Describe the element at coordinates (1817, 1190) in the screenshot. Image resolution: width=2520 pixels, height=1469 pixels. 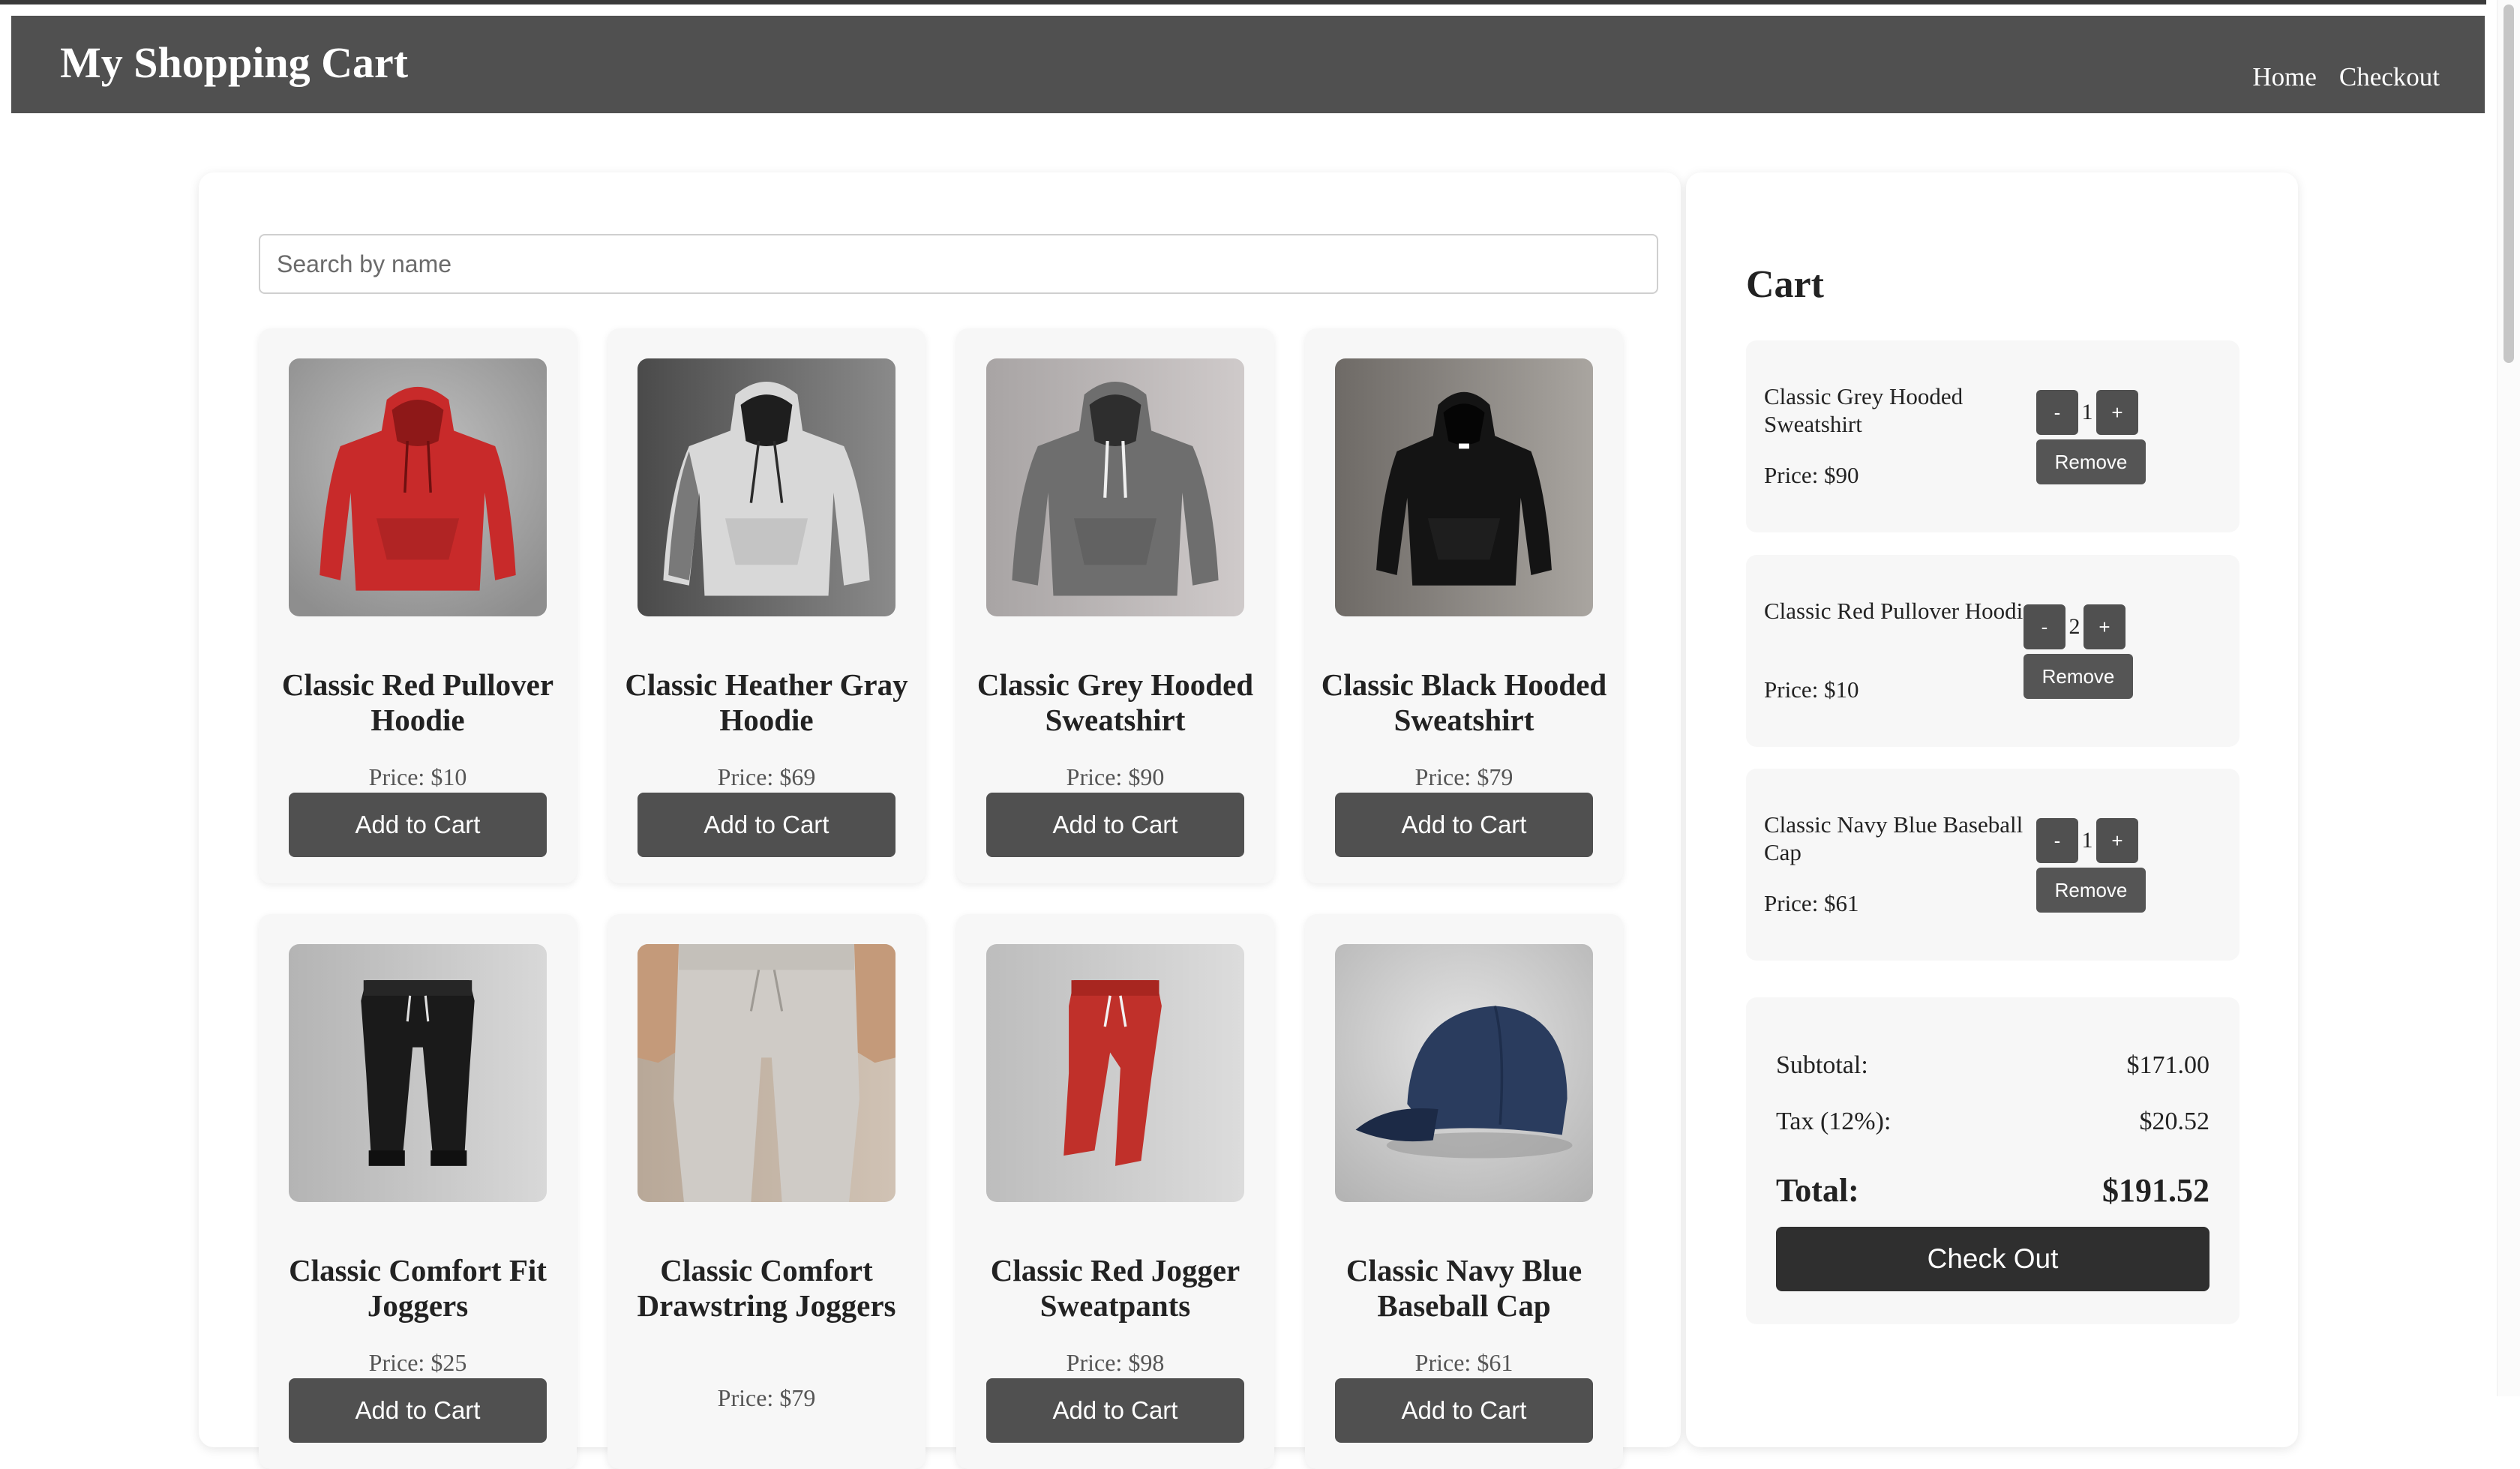
I see `total-label: Total:` at that location.